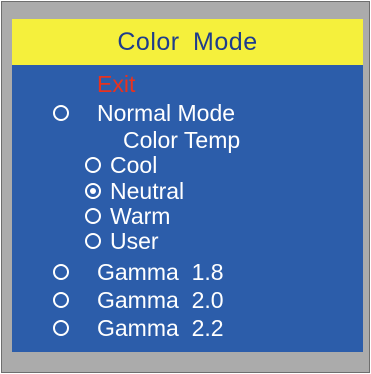 The image size is (371, 374). I want to click on gamma-2-2-label: Gamma 2.2, so click(160, 328).